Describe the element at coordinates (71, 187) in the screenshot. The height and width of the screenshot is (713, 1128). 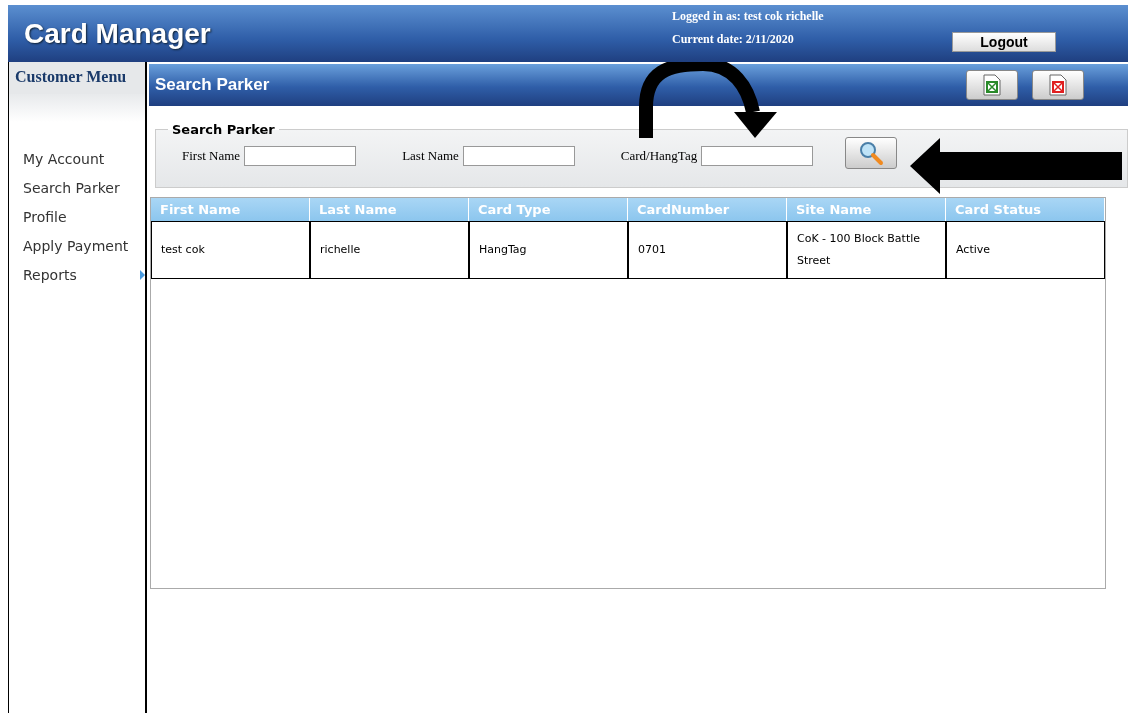
I see `menu-item: Search Parker` at that location.